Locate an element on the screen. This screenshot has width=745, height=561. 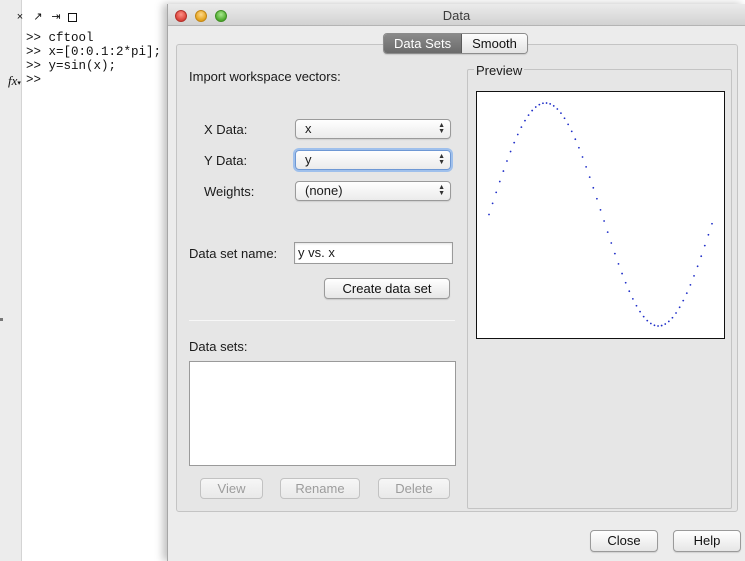
view-button: View is located at coordinates (231, 488).